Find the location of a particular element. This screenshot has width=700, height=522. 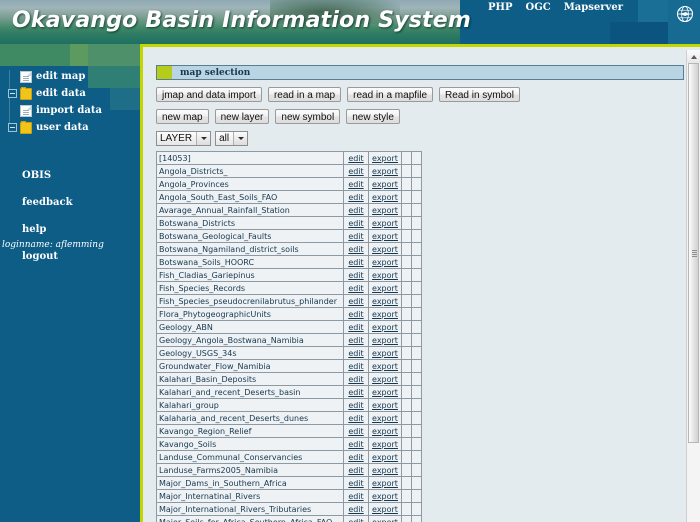

read-in-a-mapfile-button: read in a mapfile is located at coordinates (390, 94).